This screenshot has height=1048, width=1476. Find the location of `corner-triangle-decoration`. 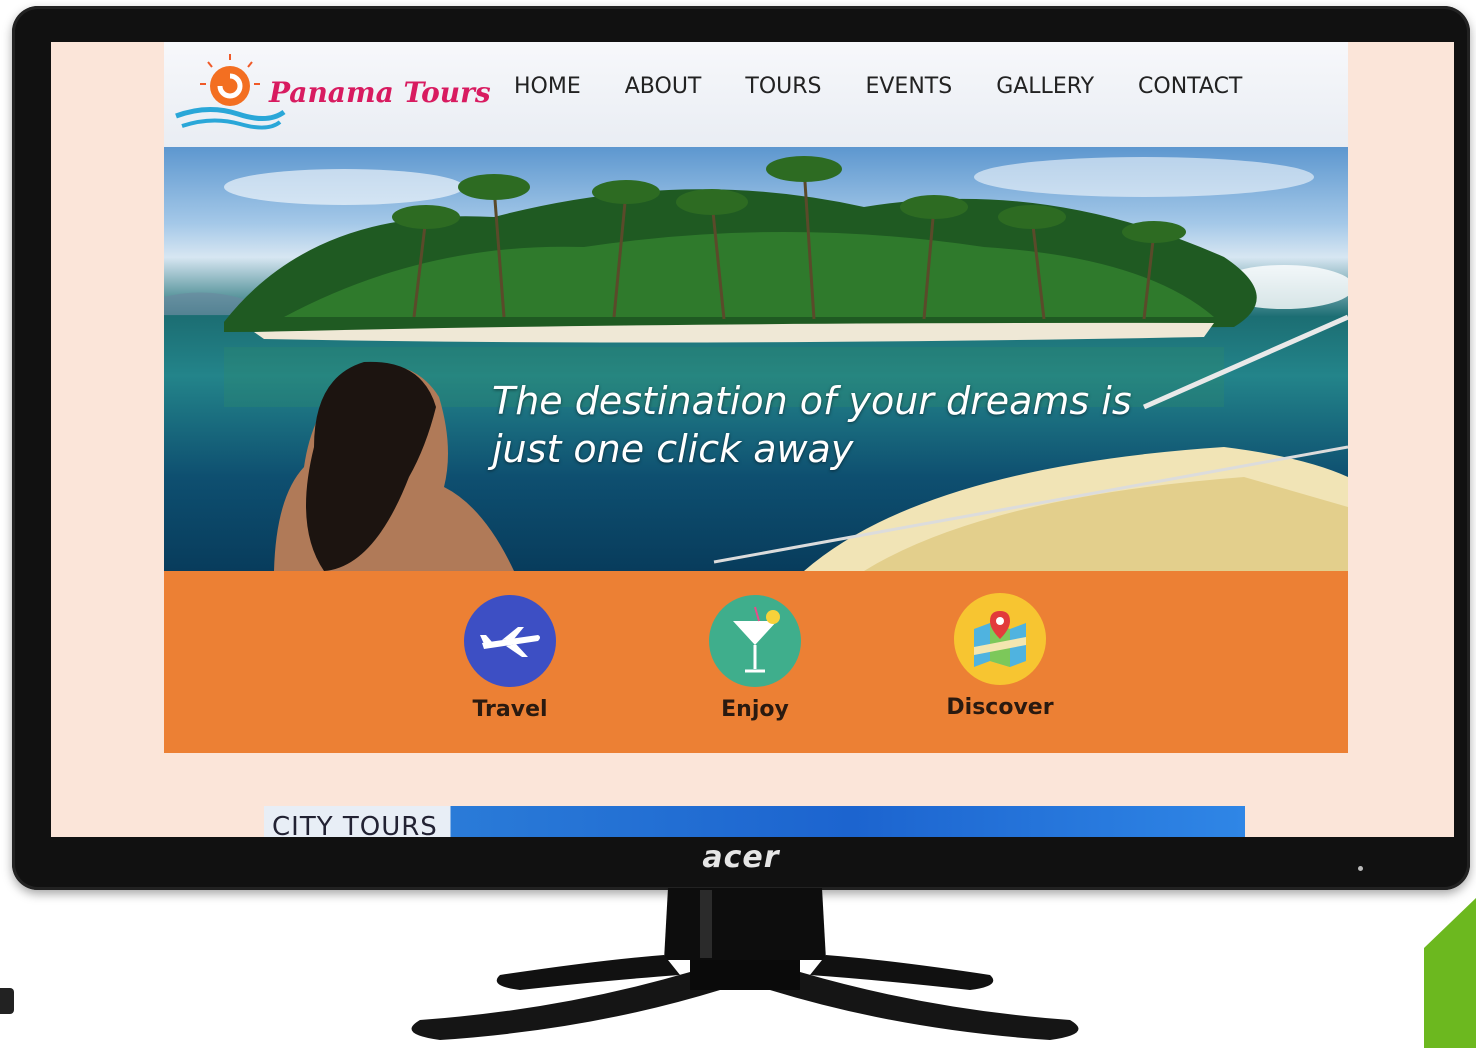

corner-triangle-decoration is located at coordinates (1450, 973).